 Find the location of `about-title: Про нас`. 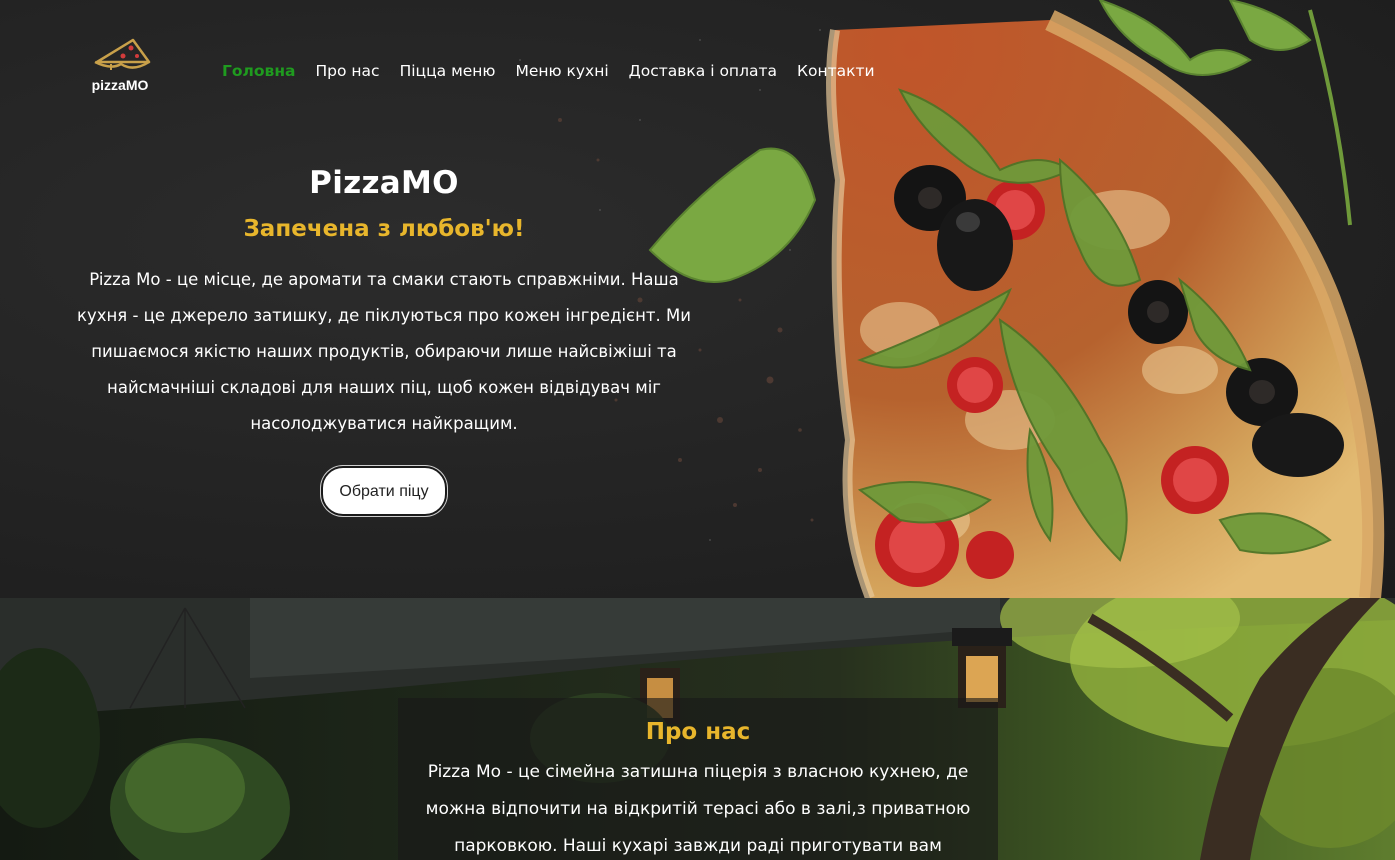

about-title: Про нас is located at coordinates (698, 732).